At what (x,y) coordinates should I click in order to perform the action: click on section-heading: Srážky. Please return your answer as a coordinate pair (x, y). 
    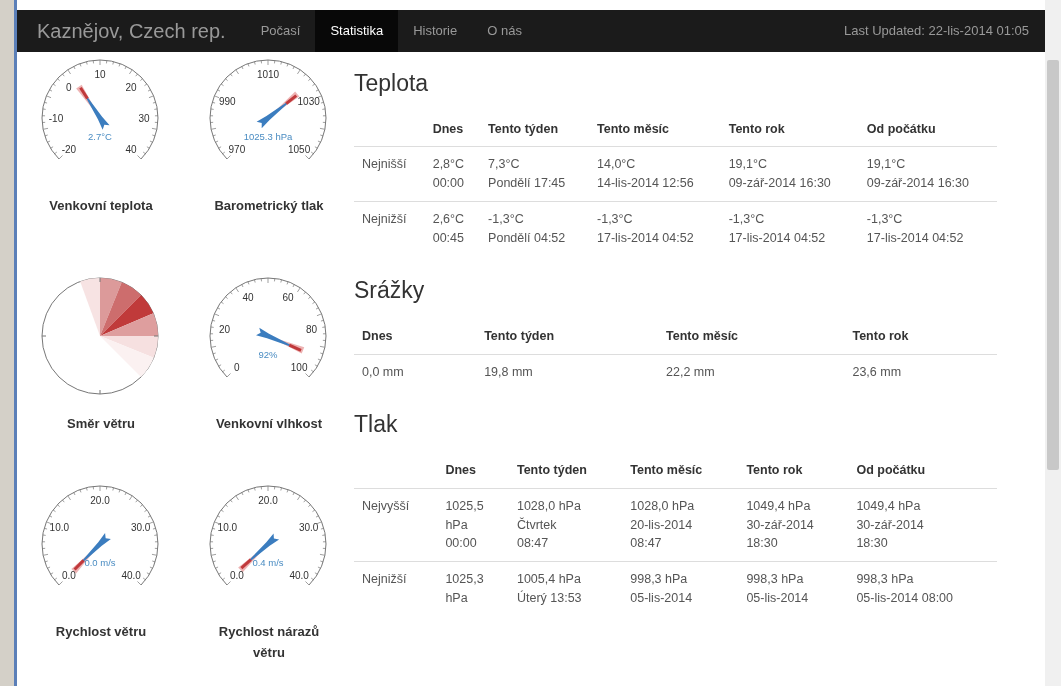
    Looking at the image, I should click on (390, 291).